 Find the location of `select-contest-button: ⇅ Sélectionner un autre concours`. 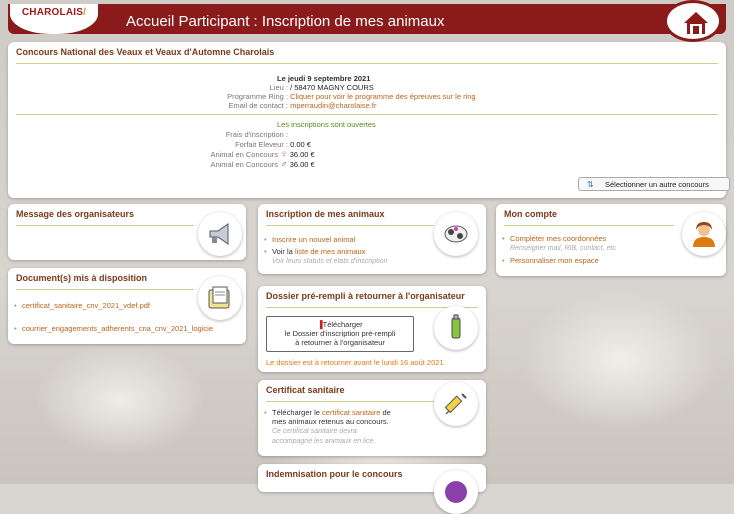

select-contest-button: ⇅ Sélectionner un autre concours is located at coordinates (654, 184).